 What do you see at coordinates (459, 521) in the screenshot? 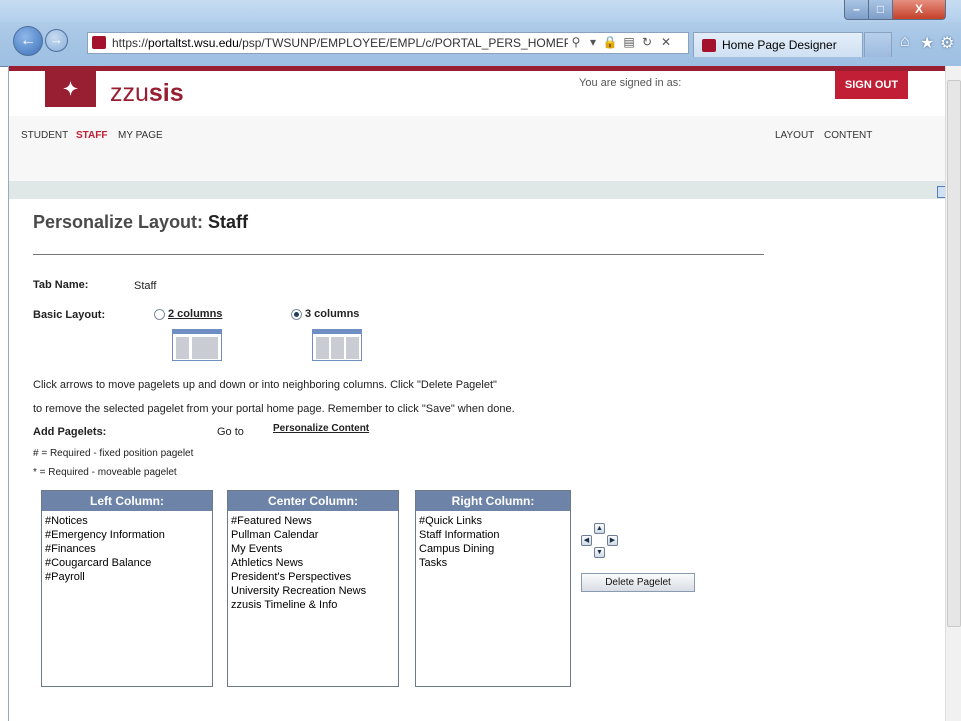
I see `list-item: #Quick Links` at bounding box center [459, 521].